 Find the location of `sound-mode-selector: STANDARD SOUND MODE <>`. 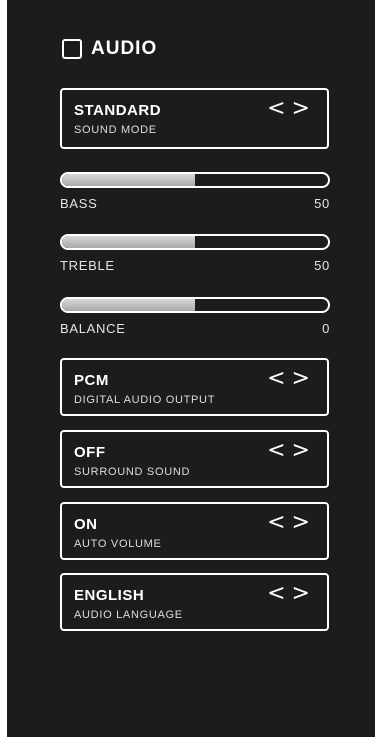

sound-mode-selector: STANDARD SOUND MODE <> is located at coordinates (194, 118).